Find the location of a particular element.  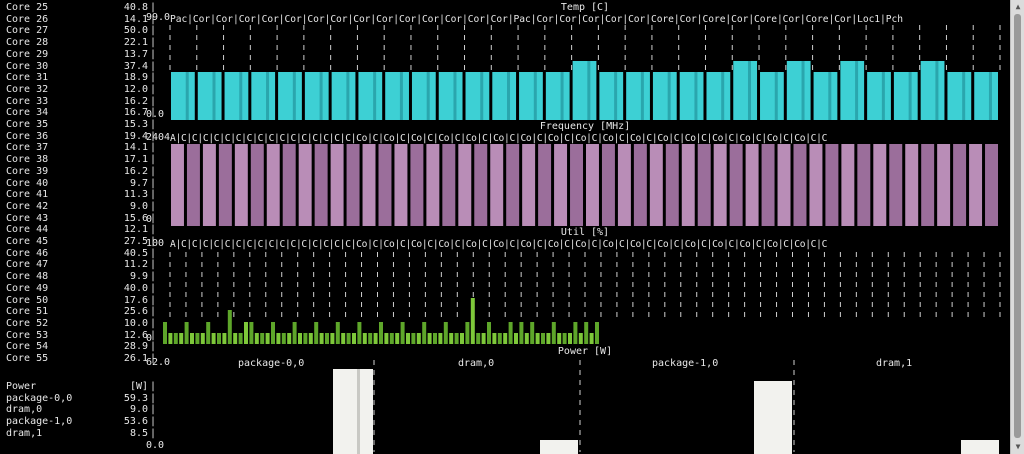

vertical-scrollbar: ▲ ▼ is located at coordinates (1017, 227).